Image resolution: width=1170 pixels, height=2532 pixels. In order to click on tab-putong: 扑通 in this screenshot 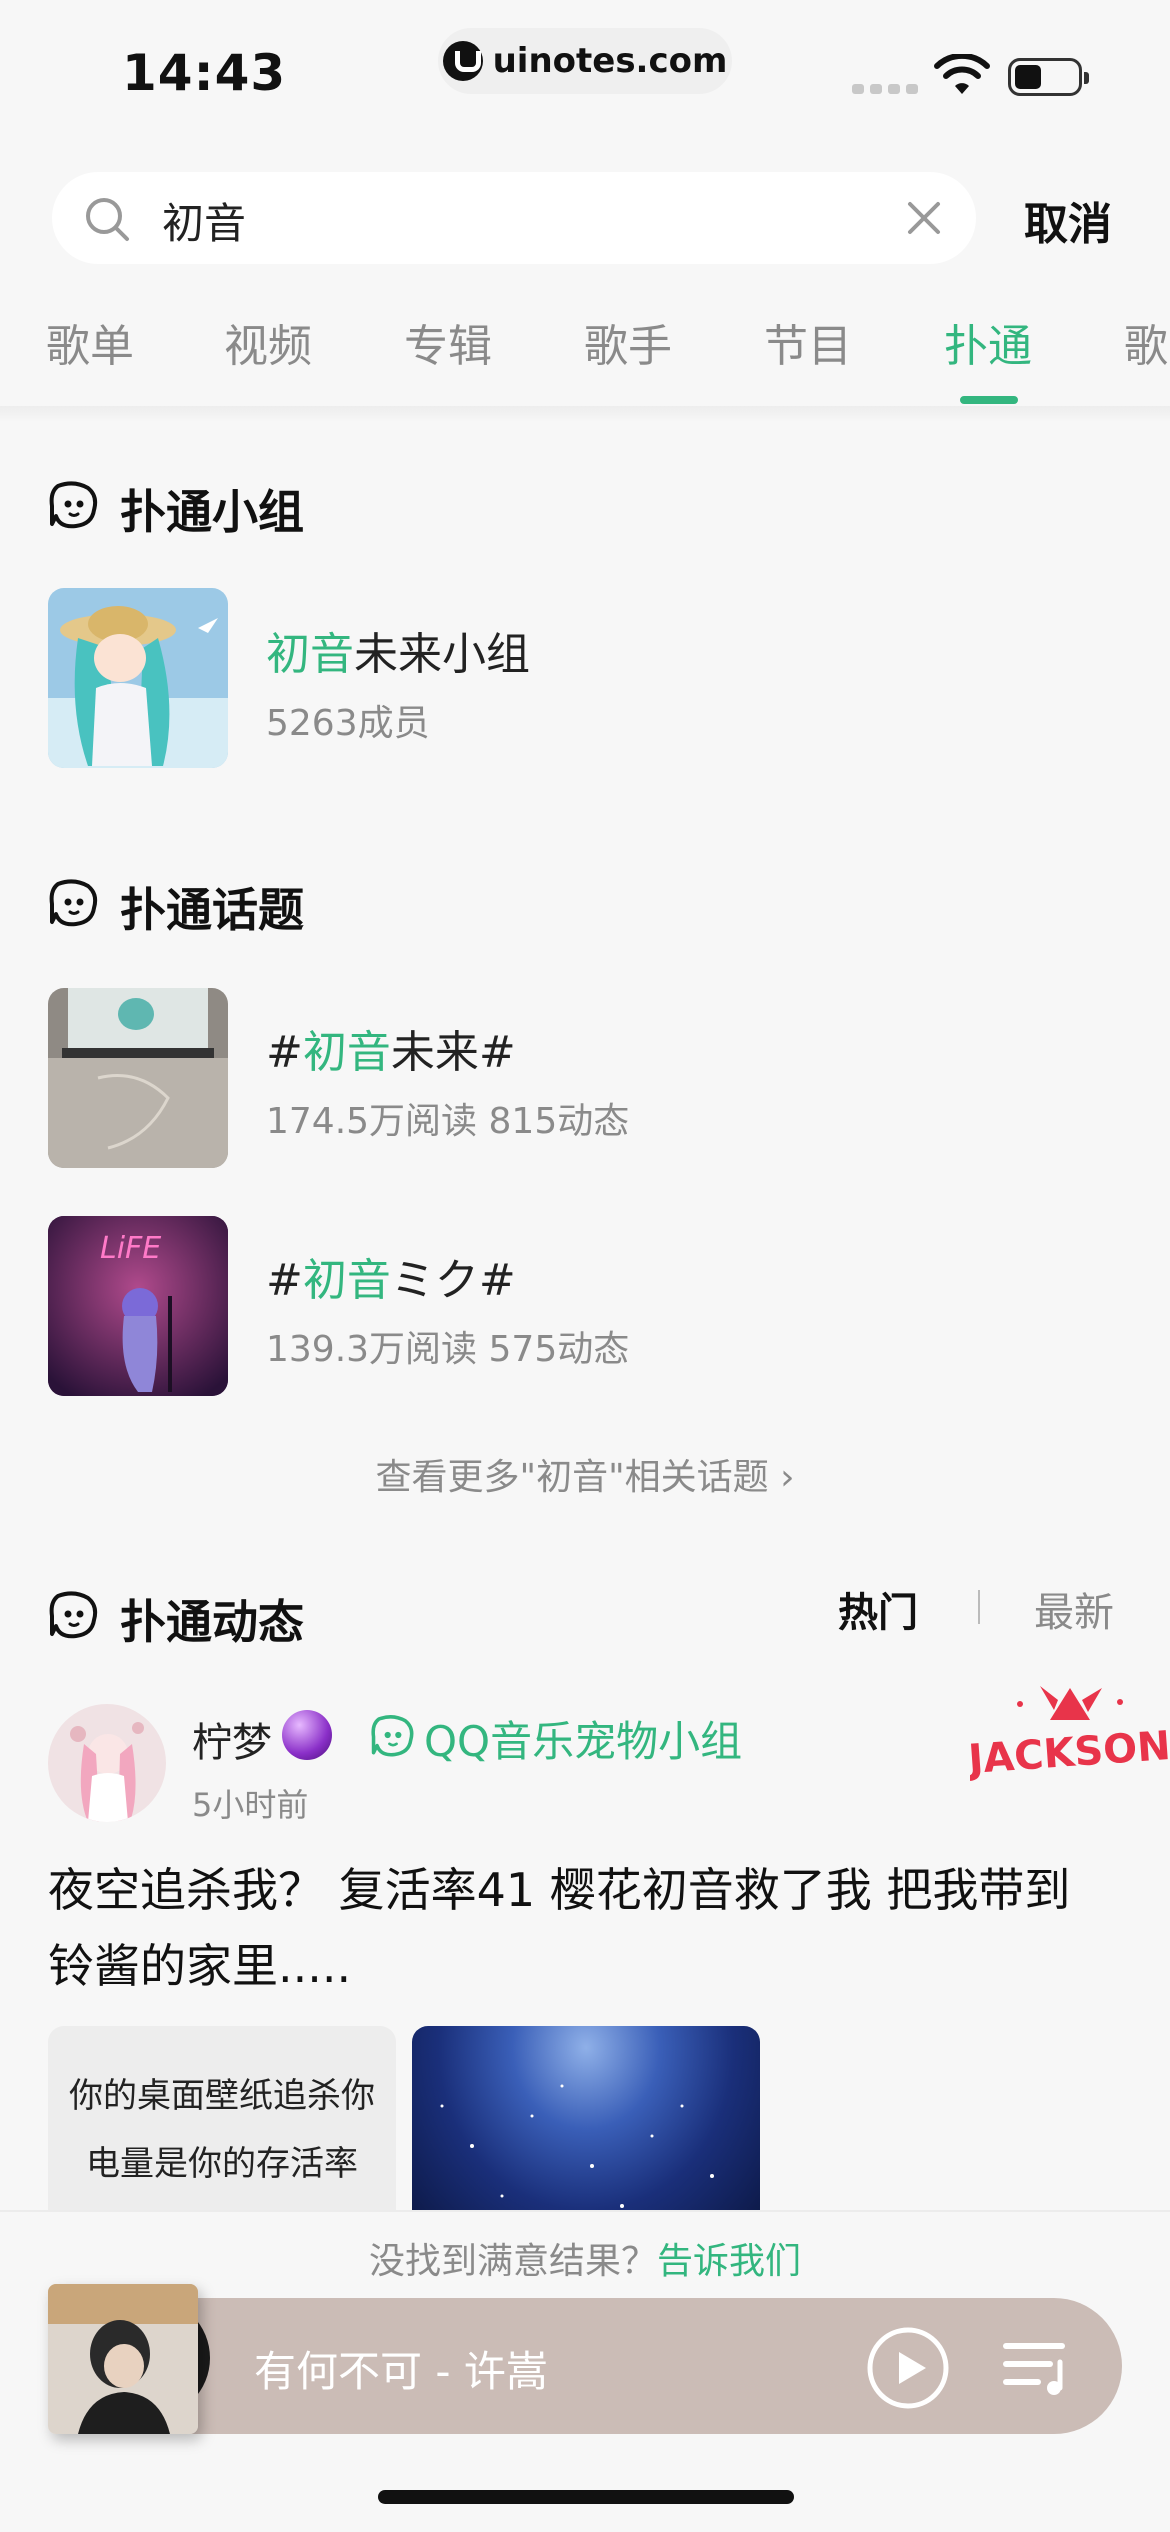, I will do `click(988, 342)`.